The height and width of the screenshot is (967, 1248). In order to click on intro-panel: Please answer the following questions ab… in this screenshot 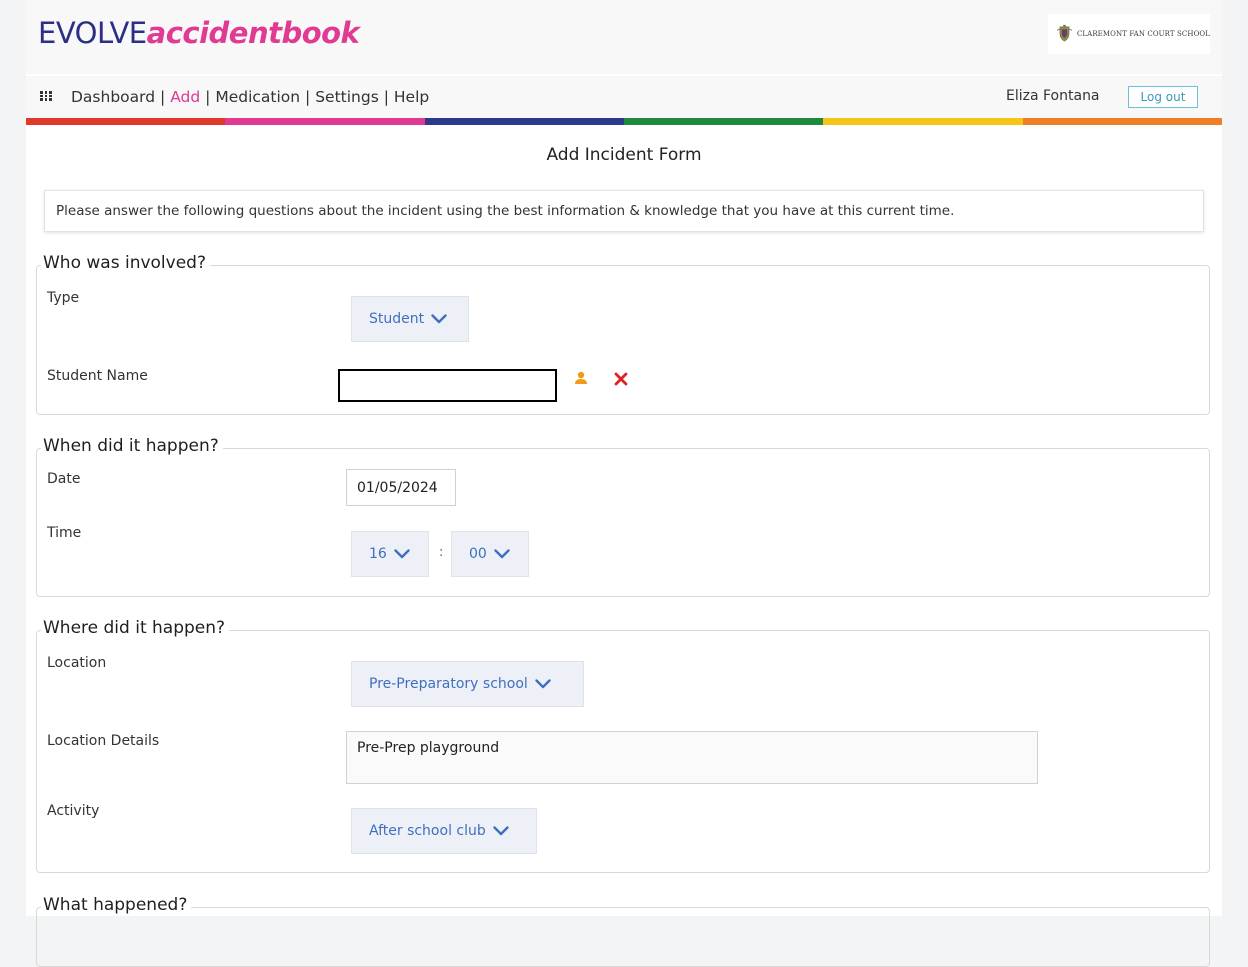, I will do `click(624, 211)`.